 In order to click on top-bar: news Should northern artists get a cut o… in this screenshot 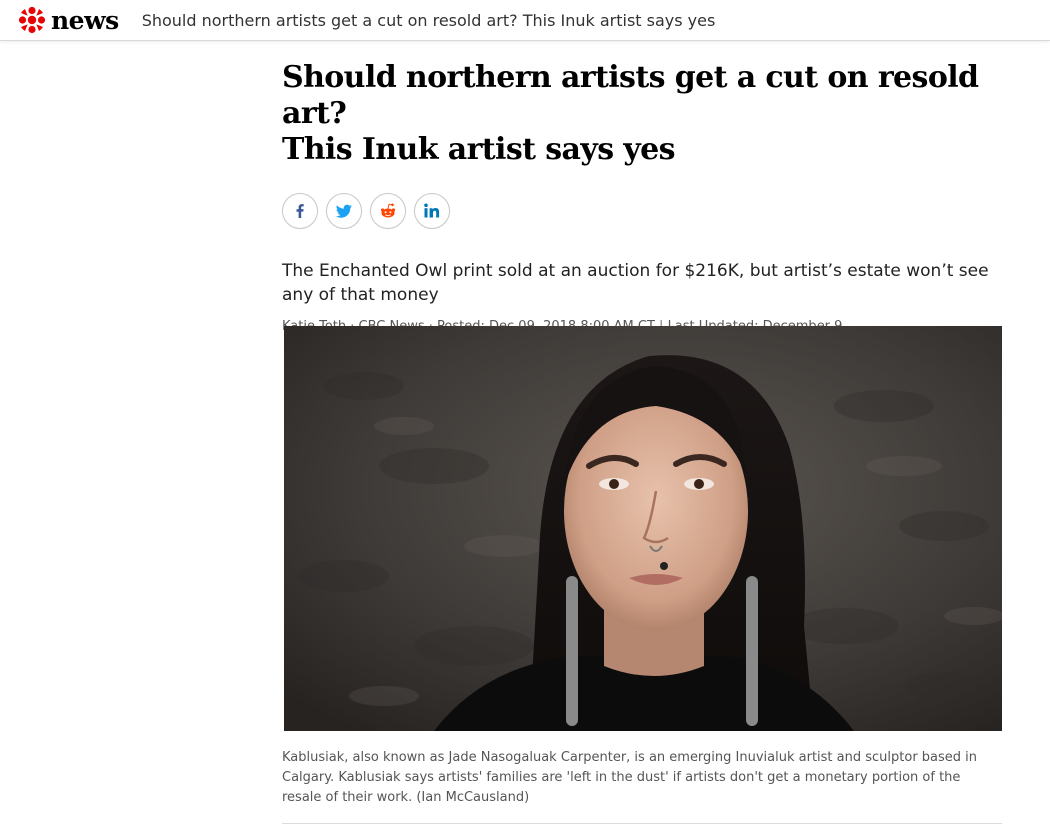, I will do `click(525, 20)`.